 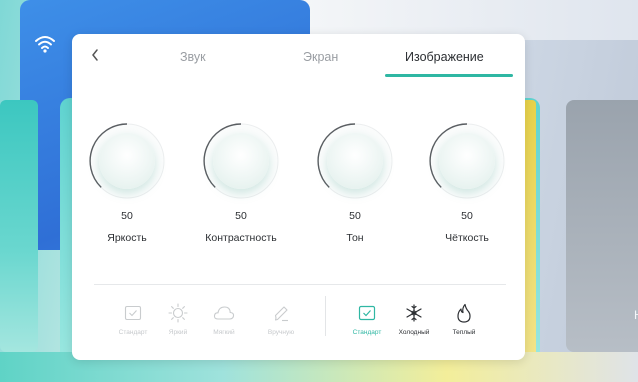 What do you see at coordinates (467, 238) in the screenshot?
I see `sharpness-label: Чёткость` at bounding box center [467, 238].